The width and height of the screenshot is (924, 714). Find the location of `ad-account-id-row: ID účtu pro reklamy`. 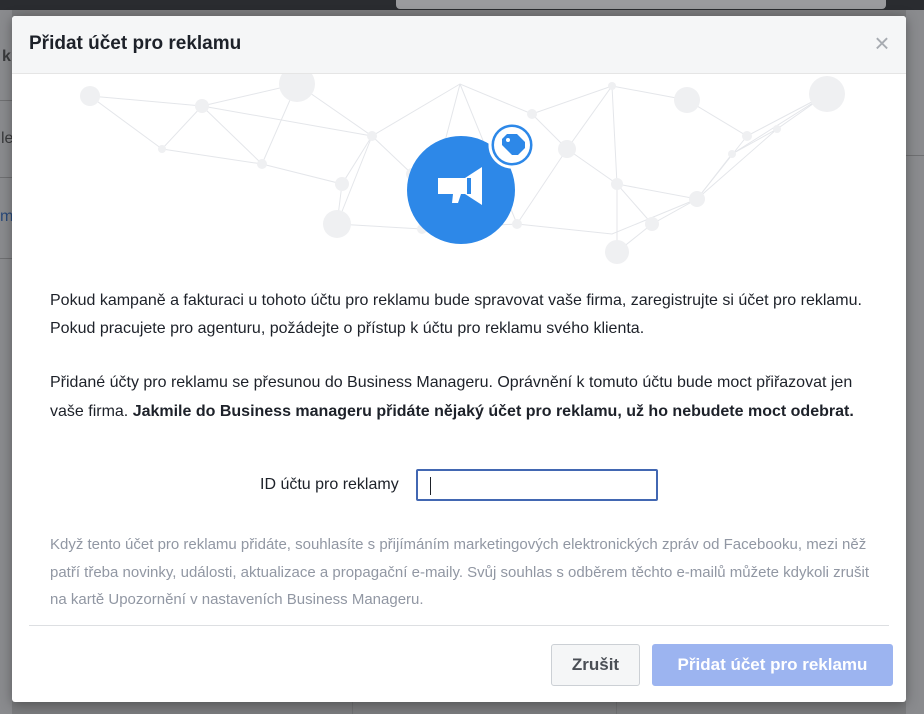

ad-account-id-row: ID účtu pro reklamy is located at coordinates (459, 486).